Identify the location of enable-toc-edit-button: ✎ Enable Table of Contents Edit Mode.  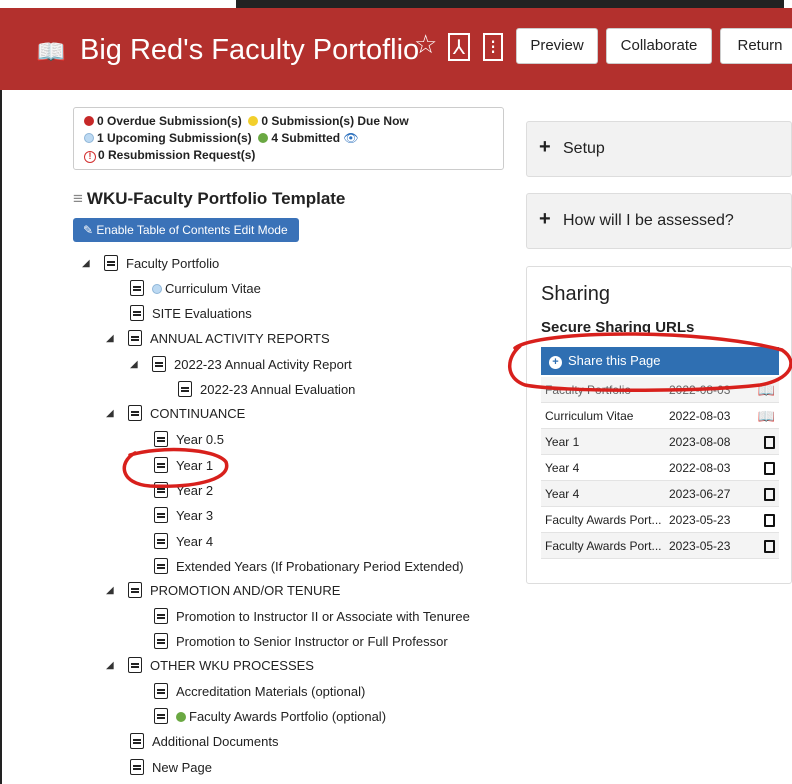
(186, 230).